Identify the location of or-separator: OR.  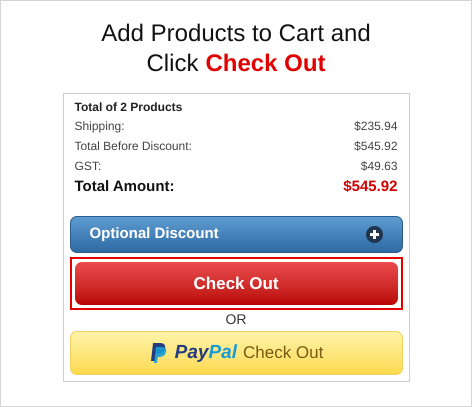
(236, 319).